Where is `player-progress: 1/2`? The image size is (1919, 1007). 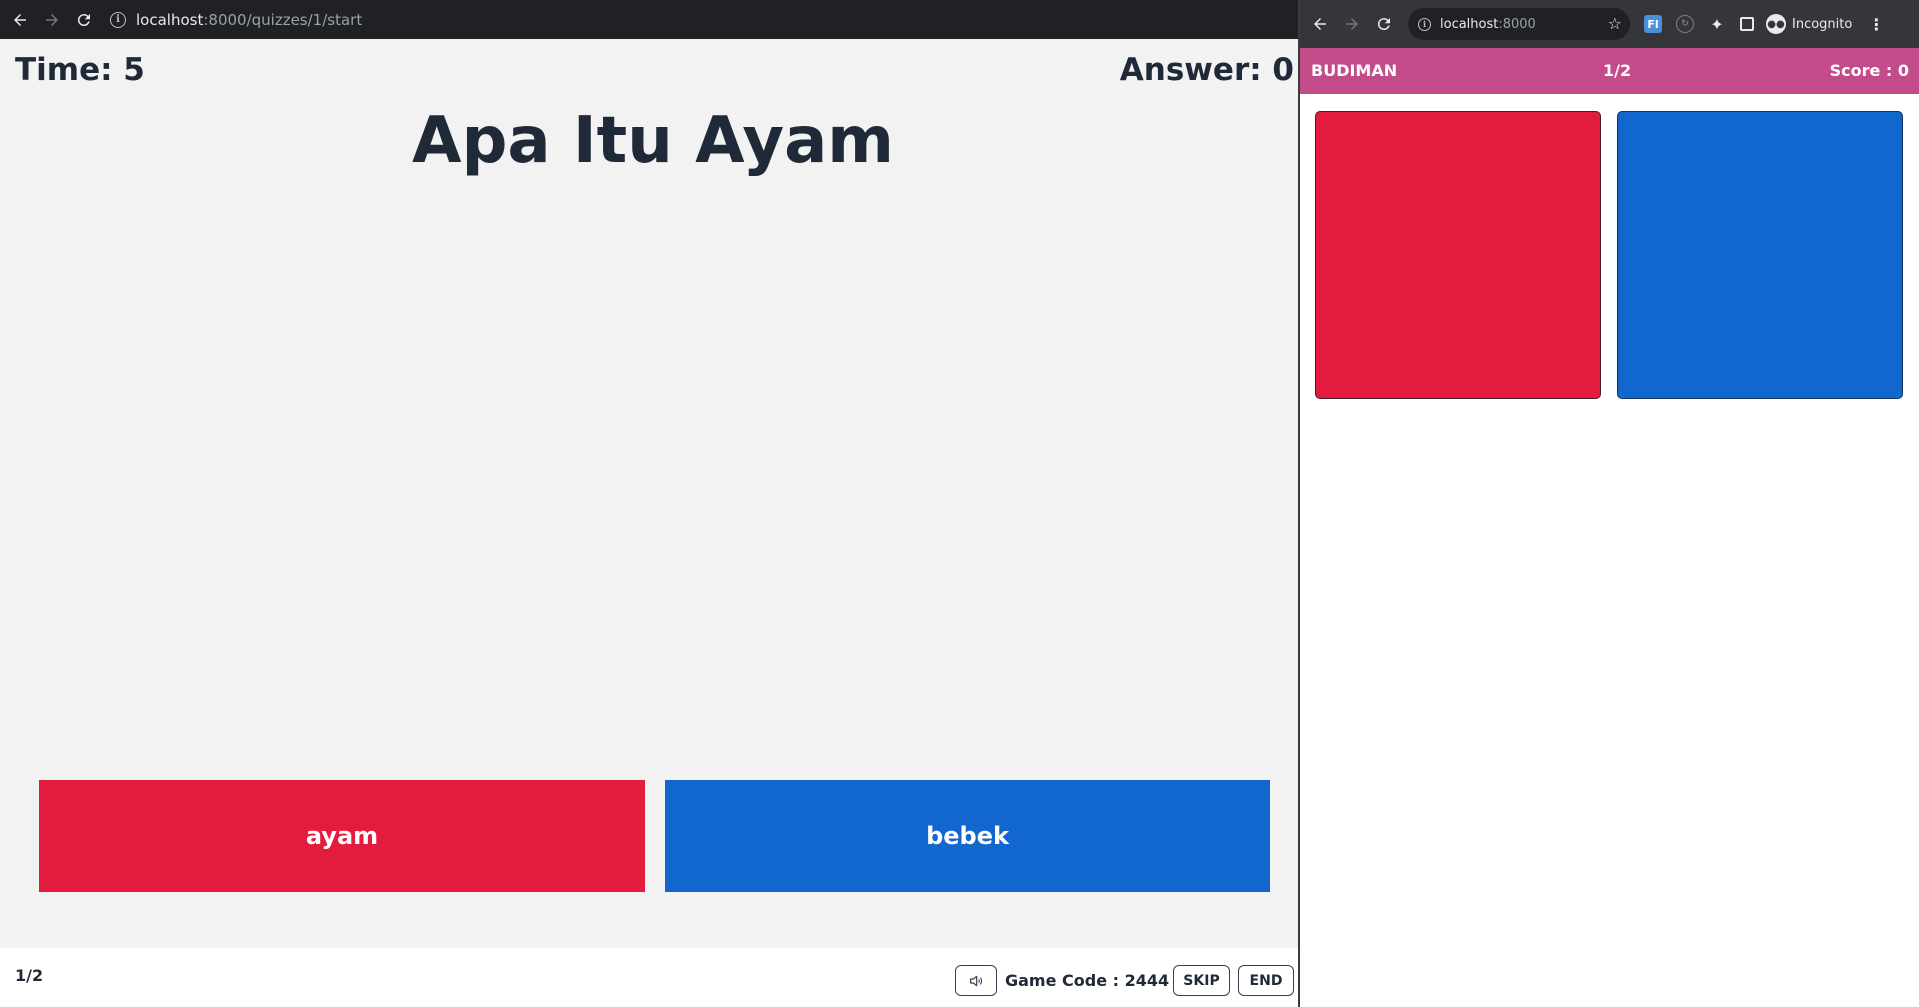 player-progress: 1/2 is located at coordinates (1617, 70).